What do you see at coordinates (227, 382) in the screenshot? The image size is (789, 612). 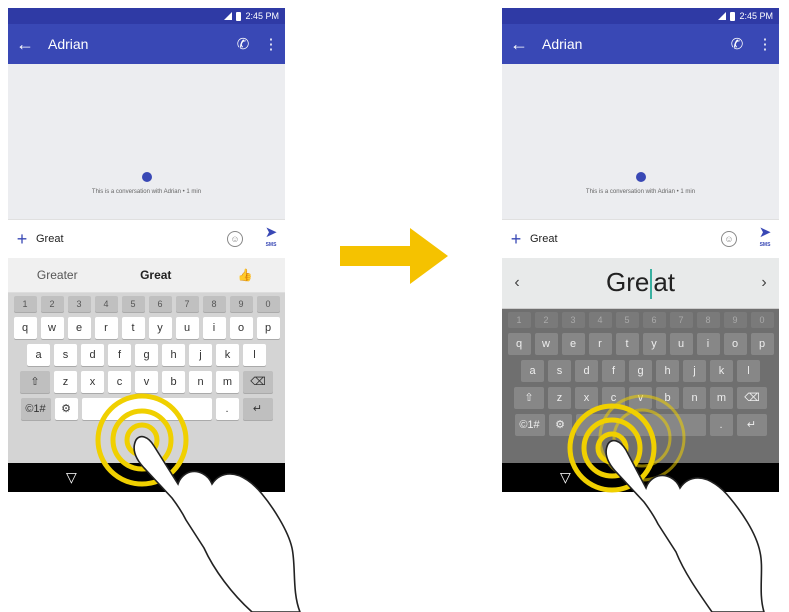 I see `key-m: m` at bounding box center [227, 382].